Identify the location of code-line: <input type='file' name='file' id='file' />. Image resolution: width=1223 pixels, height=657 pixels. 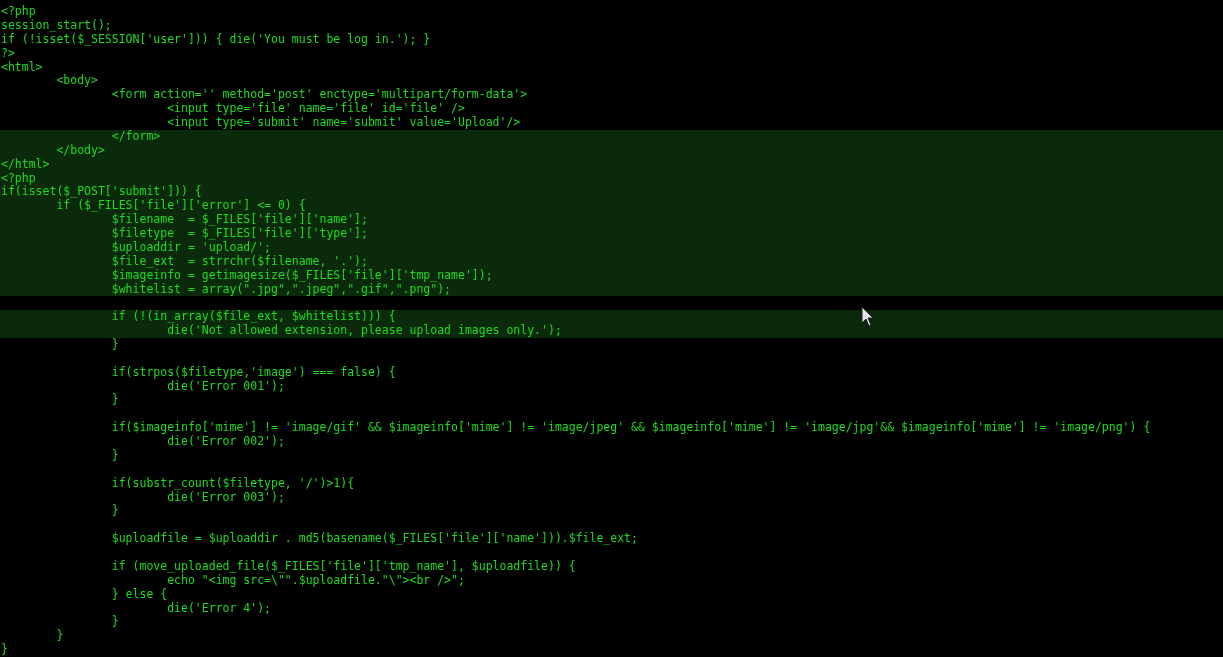
(315, 108).